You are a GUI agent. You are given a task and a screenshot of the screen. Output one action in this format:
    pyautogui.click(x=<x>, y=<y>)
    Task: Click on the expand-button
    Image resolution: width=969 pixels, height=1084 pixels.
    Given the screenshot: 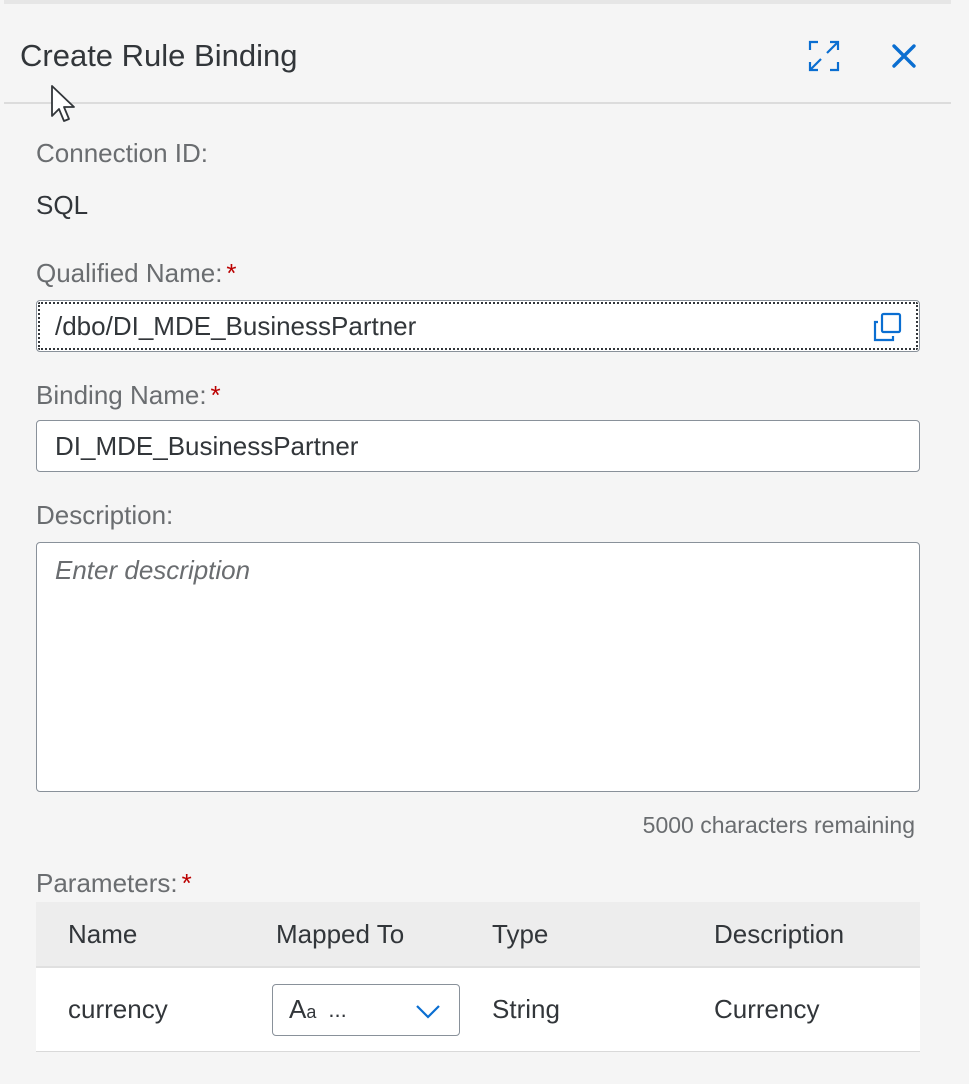 What is the action you would take?
    pyautogui.click(x=824, y=56)
    